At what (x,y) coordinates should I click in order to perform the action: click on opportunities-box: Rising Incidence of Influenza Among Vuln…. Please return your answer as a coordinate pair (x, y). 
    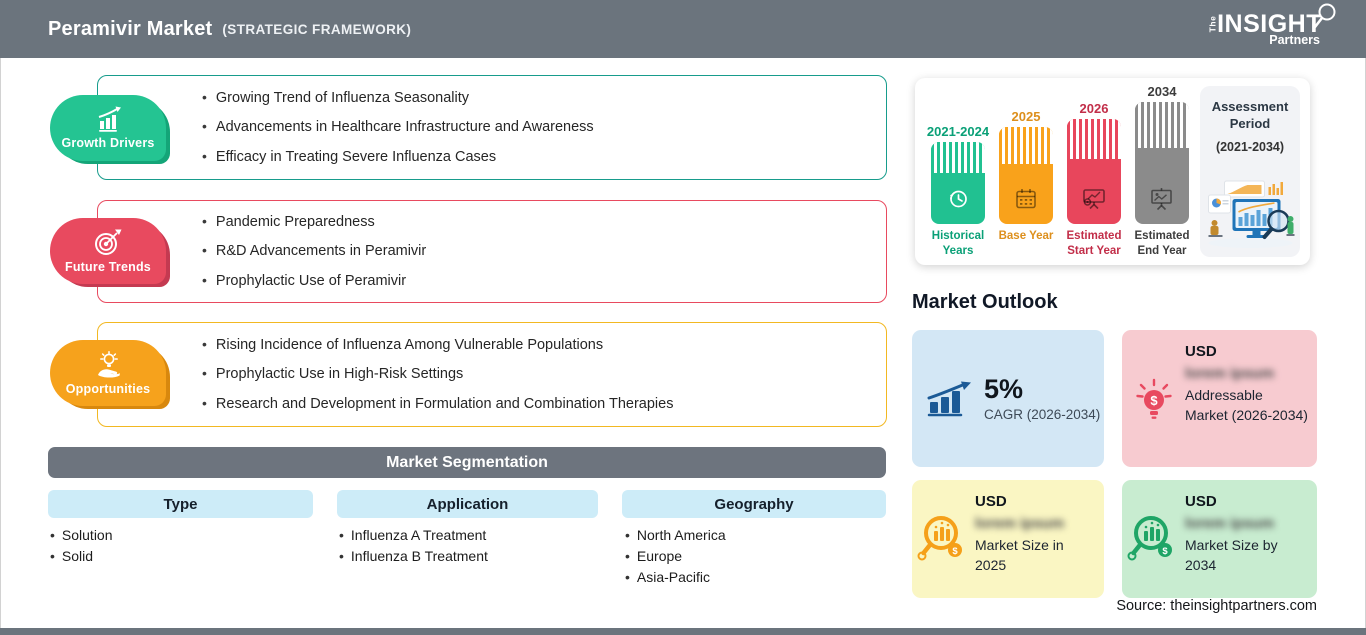
    Looking at the image, I should click on (492, 374).